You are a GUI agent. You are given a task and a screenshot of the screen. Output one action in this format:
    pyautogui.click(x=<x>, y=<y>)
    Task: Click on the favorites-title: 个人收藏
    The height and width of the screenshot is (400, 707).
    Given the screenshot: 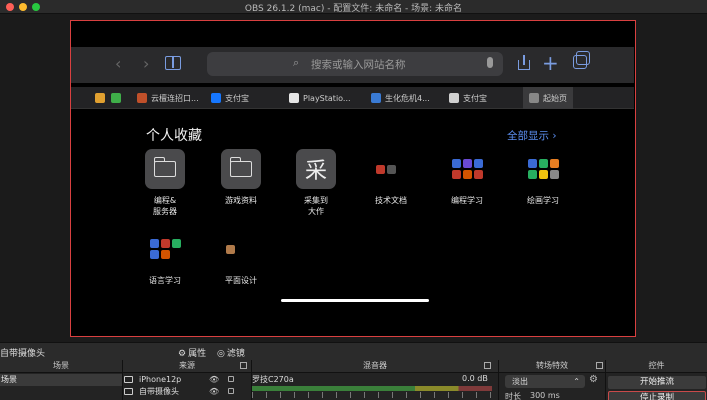 What is the action you would take?
    pyautogui.click(x=174, y=136)
    